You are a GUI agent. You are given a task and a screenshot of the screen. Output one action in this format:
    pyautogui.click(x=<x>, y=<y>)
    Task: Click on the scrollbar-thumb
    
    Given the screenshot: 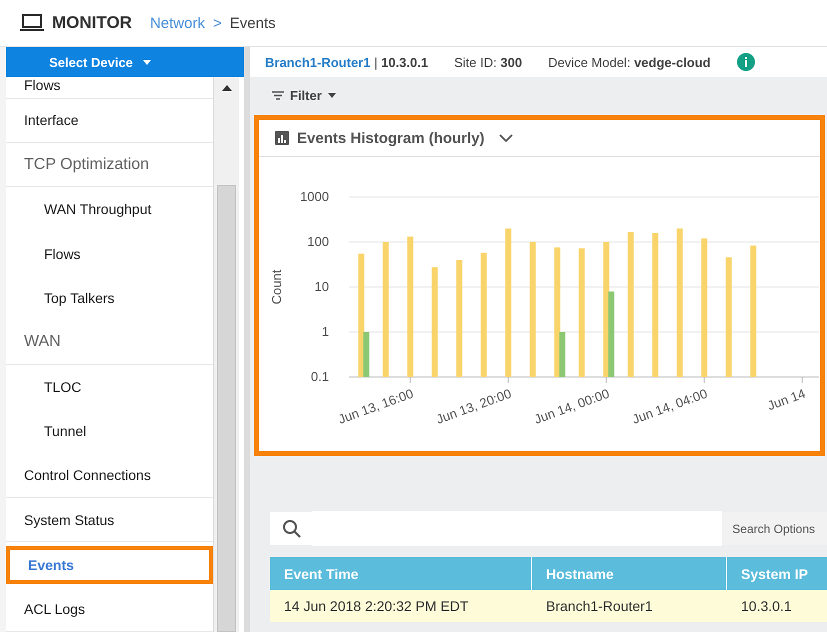 What is the action you would take?
    pyautogui.click(x=226, y=408)
    